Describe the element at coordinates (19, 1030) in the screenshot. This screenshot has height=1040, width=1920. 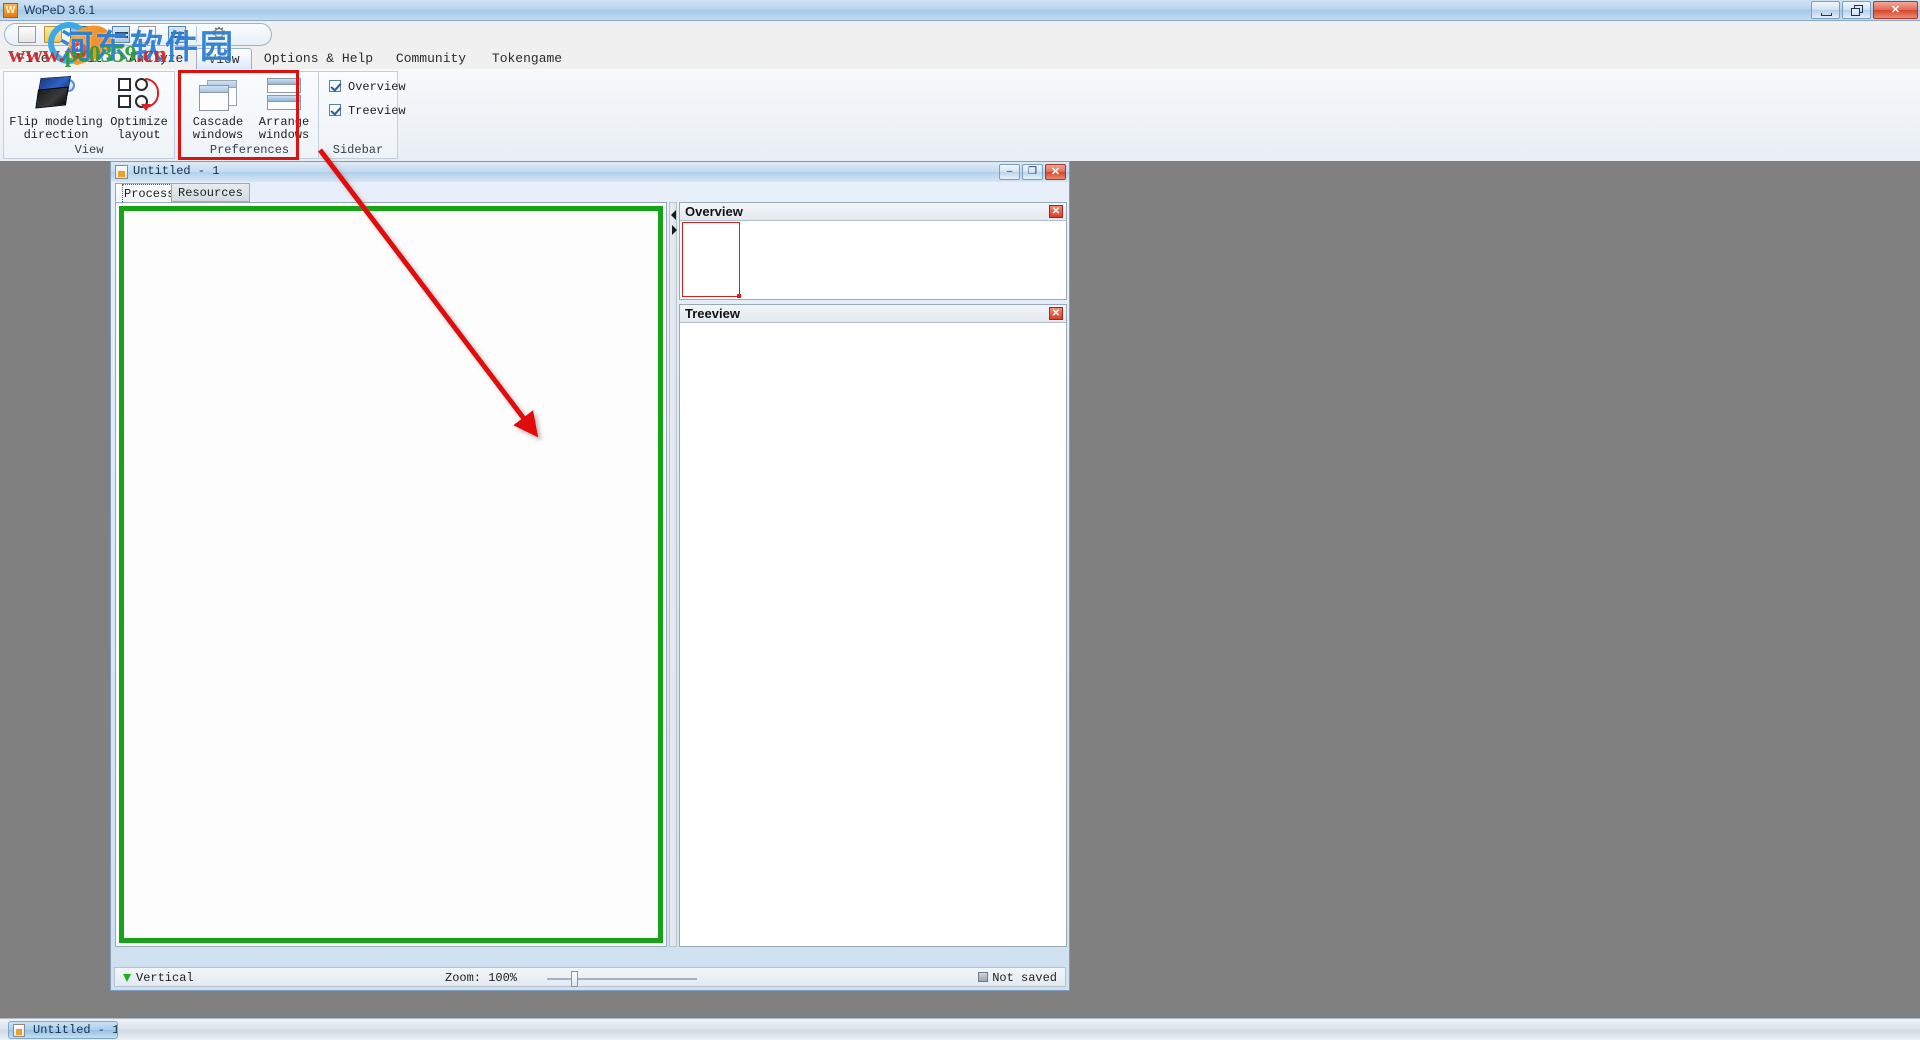
I see `taskbar-document-icon` at that location.